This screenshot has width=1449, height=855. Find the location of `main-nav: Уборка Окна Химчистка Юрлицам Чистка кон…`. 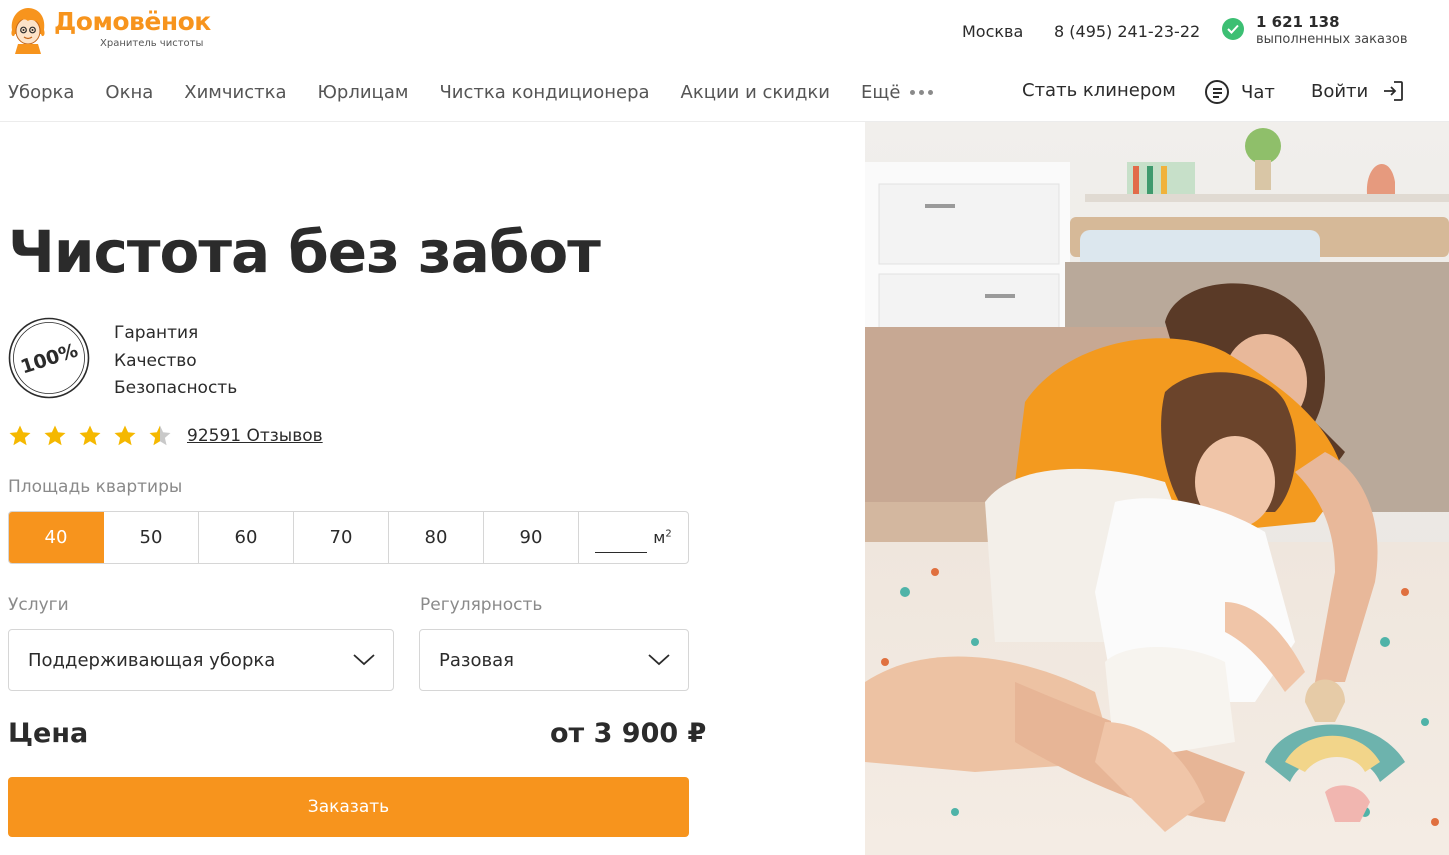

main-nav: Уборка Окна Химчистка Юрлицам Чистка кон… is located at coordinates (486, 92).